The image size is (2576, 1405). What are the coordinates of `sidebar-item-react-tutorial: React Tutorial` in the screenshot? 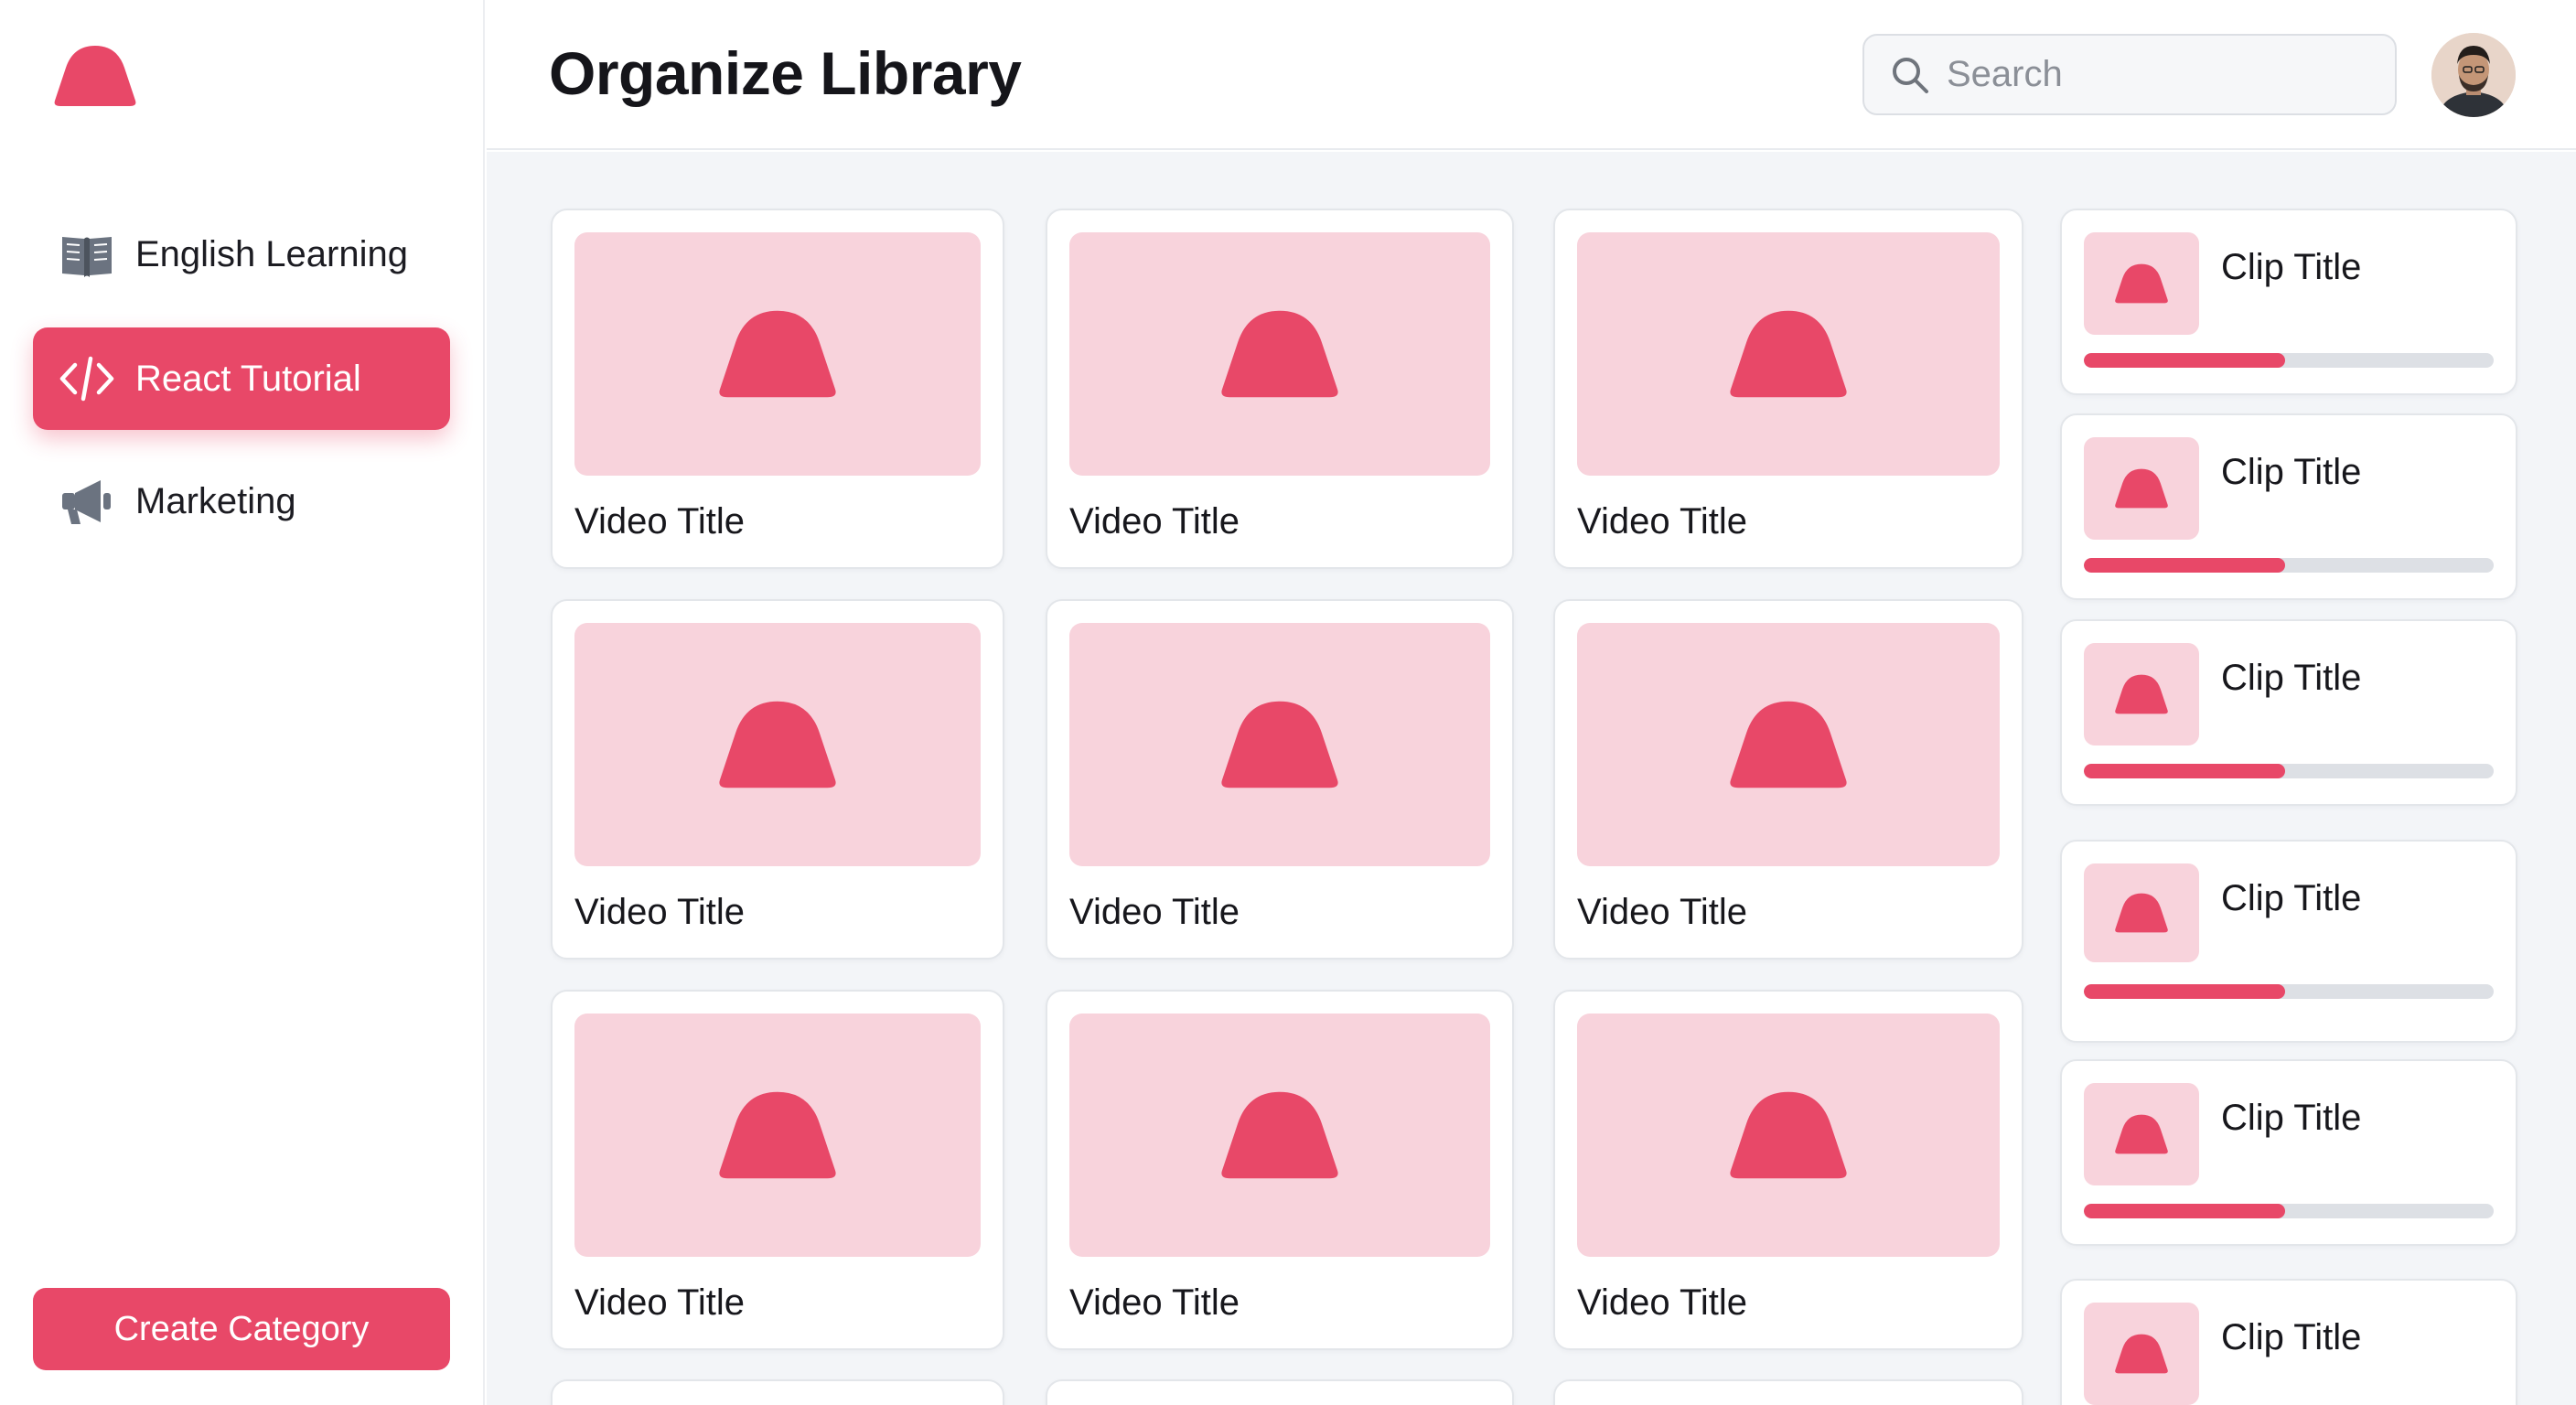 It's located at (241, 378).